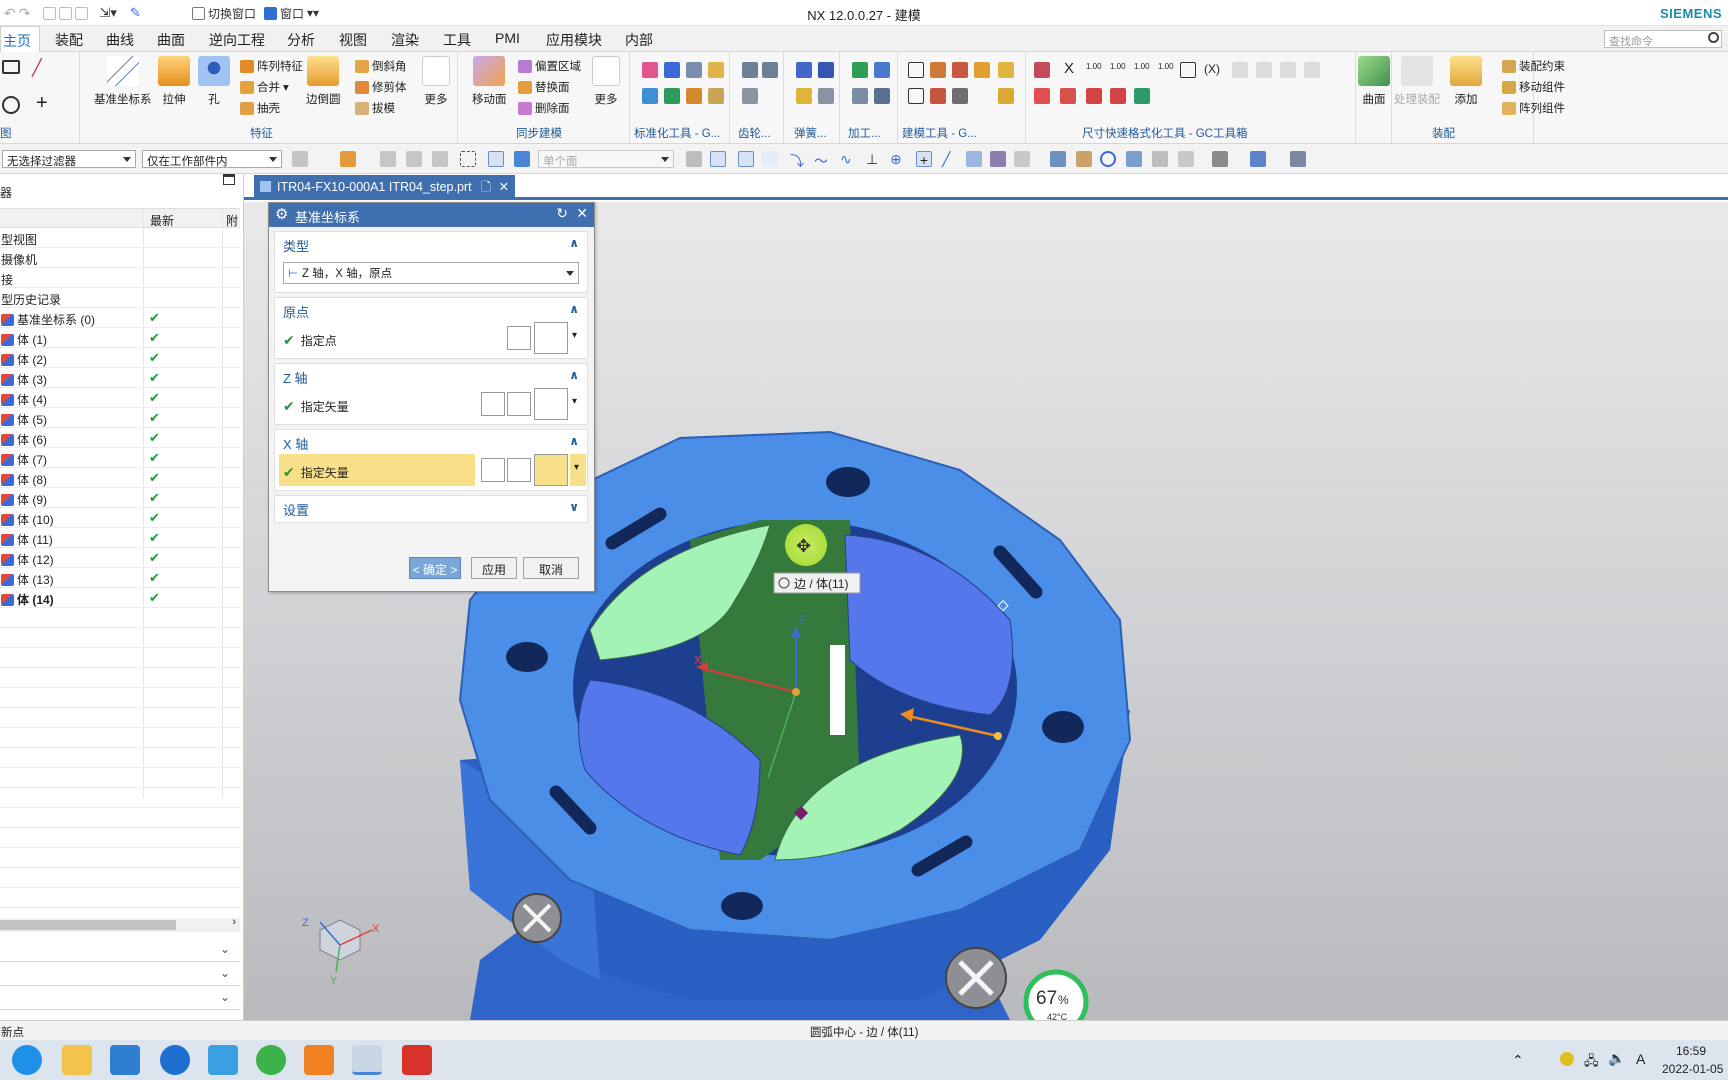 This screenshot has height=1080, width=1728. What do you see at coordinates (1567, 1059) in the screenshot?
I see `tray-icon` at bounding box center [1567, 1059].